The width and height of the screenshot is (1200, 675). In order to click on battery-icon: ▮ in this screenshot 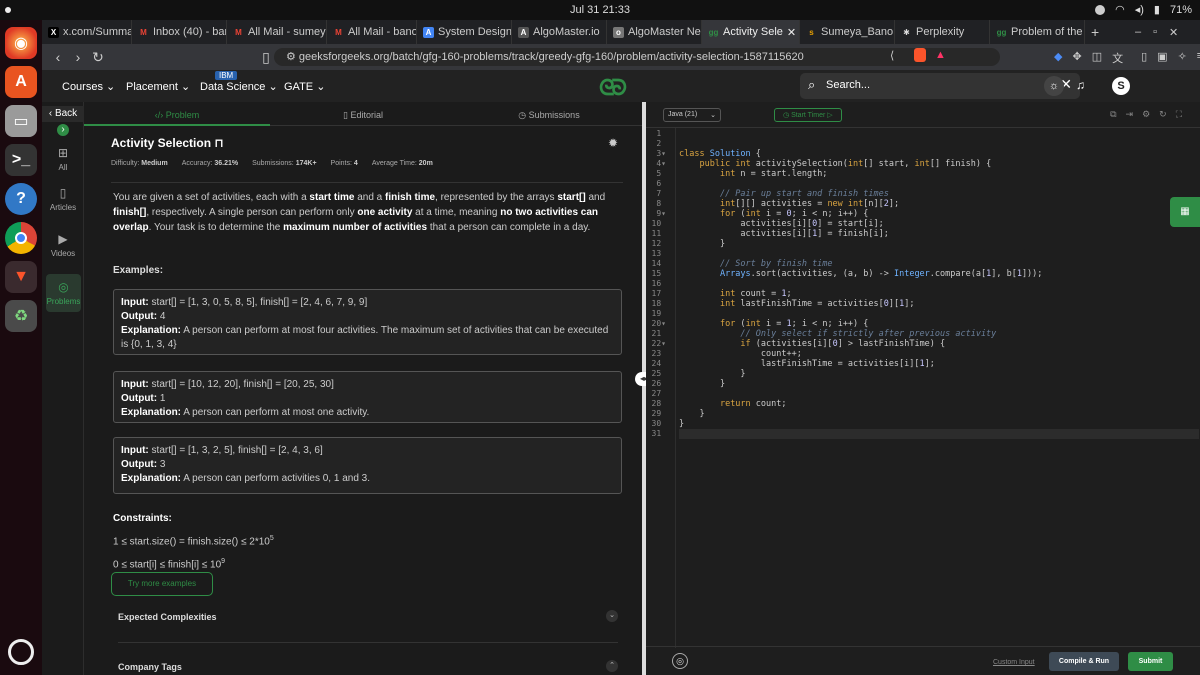, I will do `click(1157, 9)`.